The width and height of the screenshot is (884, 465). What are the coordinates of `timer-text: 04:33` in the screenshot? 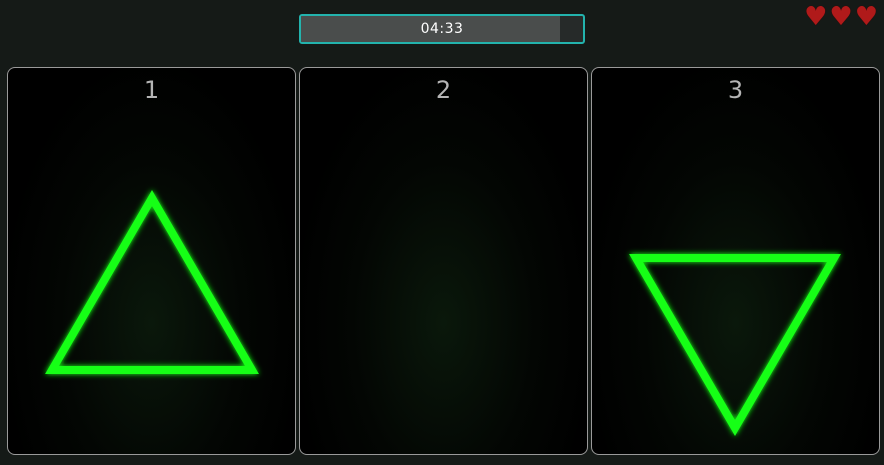 It's located at (442, 29).